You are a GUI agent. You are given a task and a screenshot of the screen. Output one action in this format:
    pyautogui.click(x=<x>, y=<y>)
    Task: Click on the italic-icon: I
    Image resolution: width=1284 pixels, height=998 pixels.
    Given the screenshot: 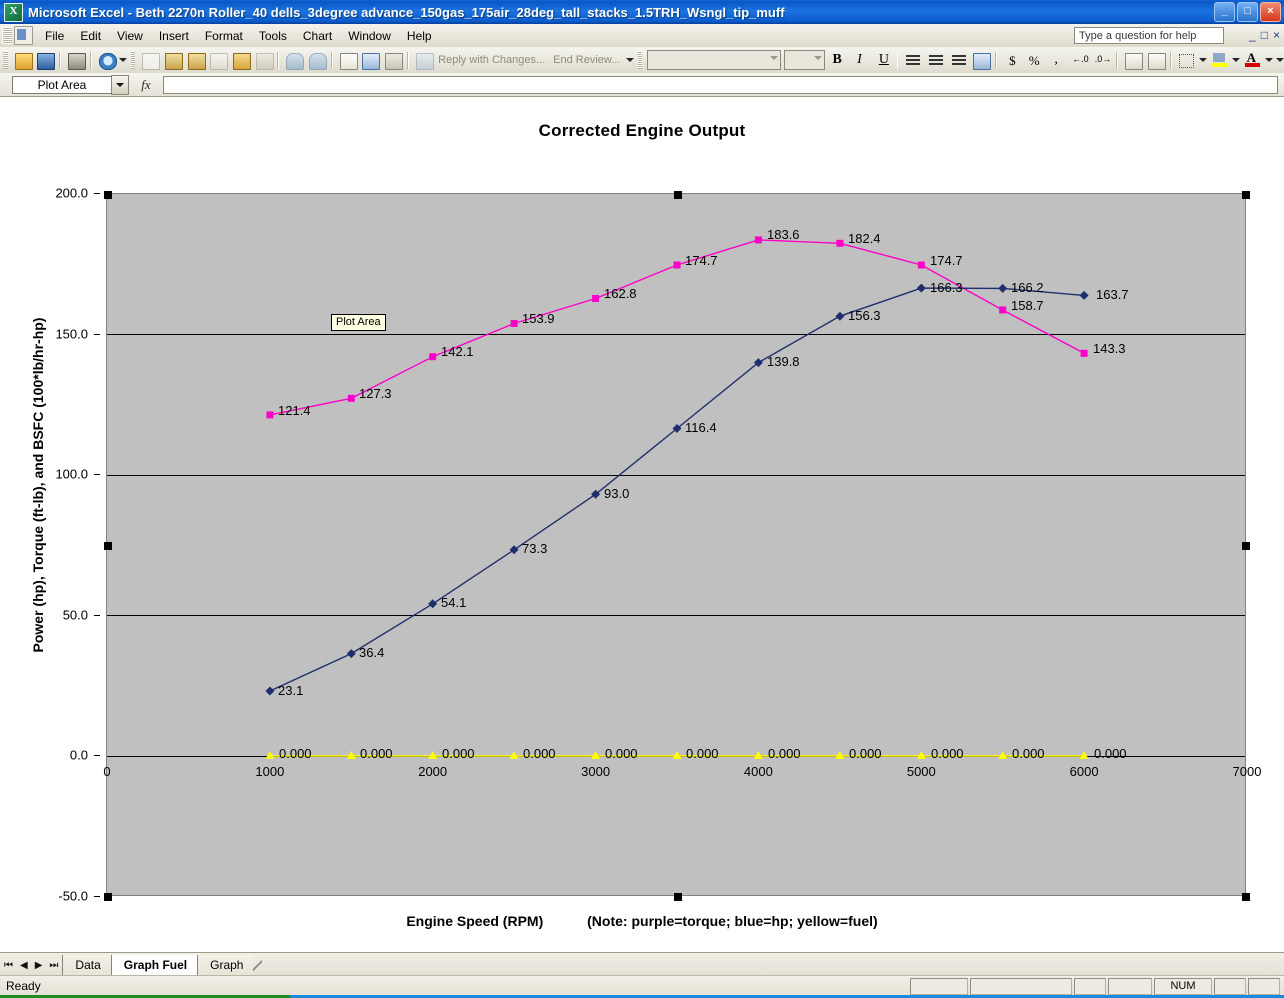 What is the action you would take?
    pyautogui.click(x=859, y=60)
    